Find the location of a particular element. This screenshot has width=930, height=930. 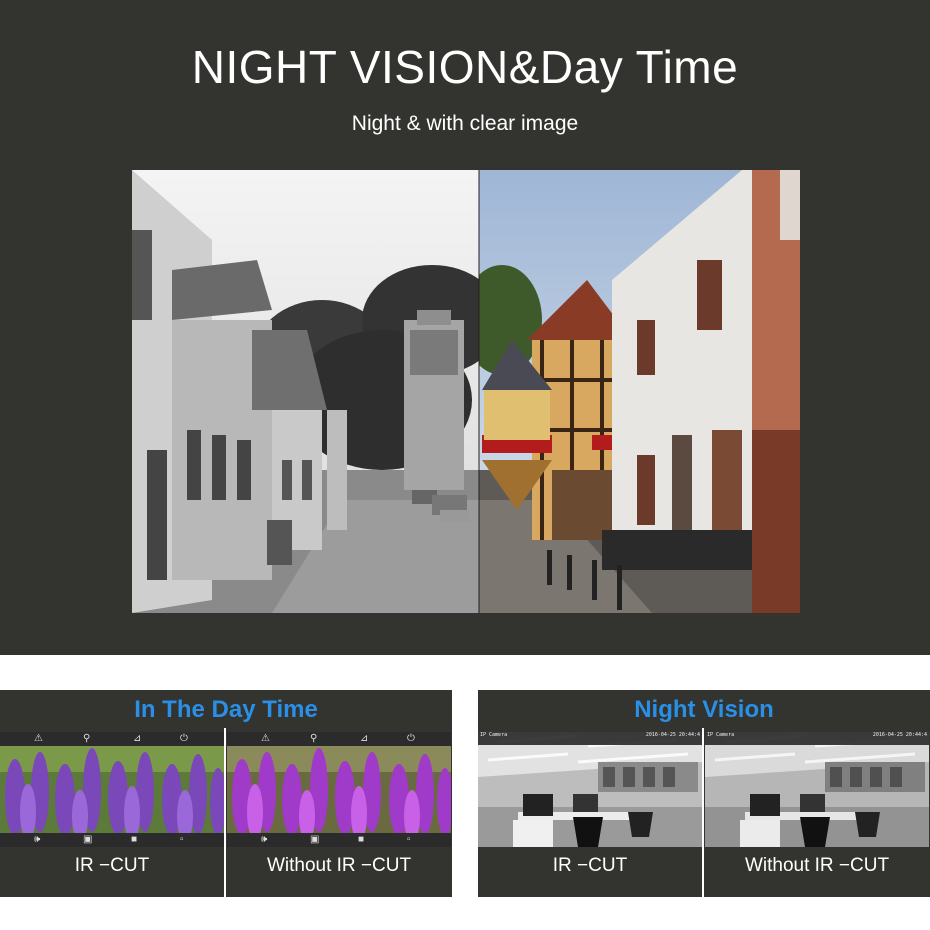

lavender-ircut-image: ⚠ ⚲ ⊿ ⏻ 🕪 ▣ ■ ▫ is located at coordinates (112, 789).